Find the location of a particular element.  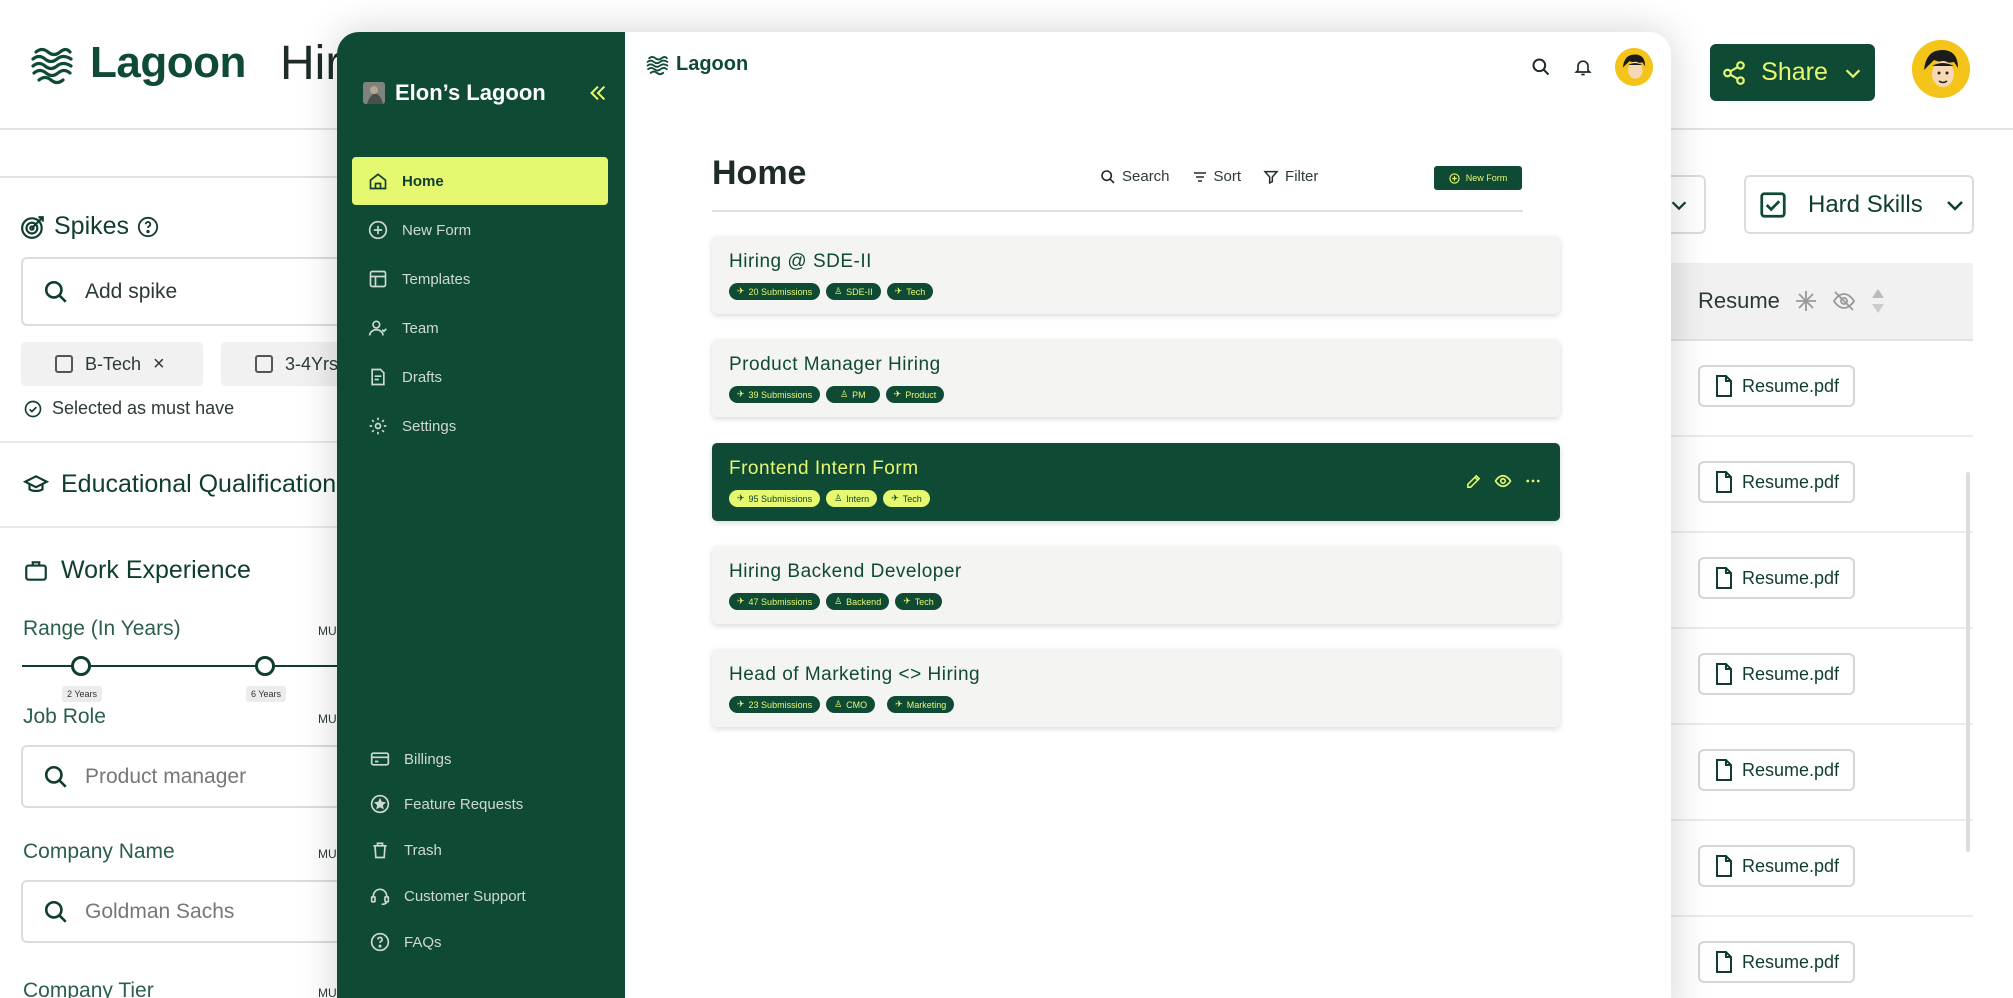

sidebar-item-feature-requests: Feature Requests is located at coordinates (446, 804).